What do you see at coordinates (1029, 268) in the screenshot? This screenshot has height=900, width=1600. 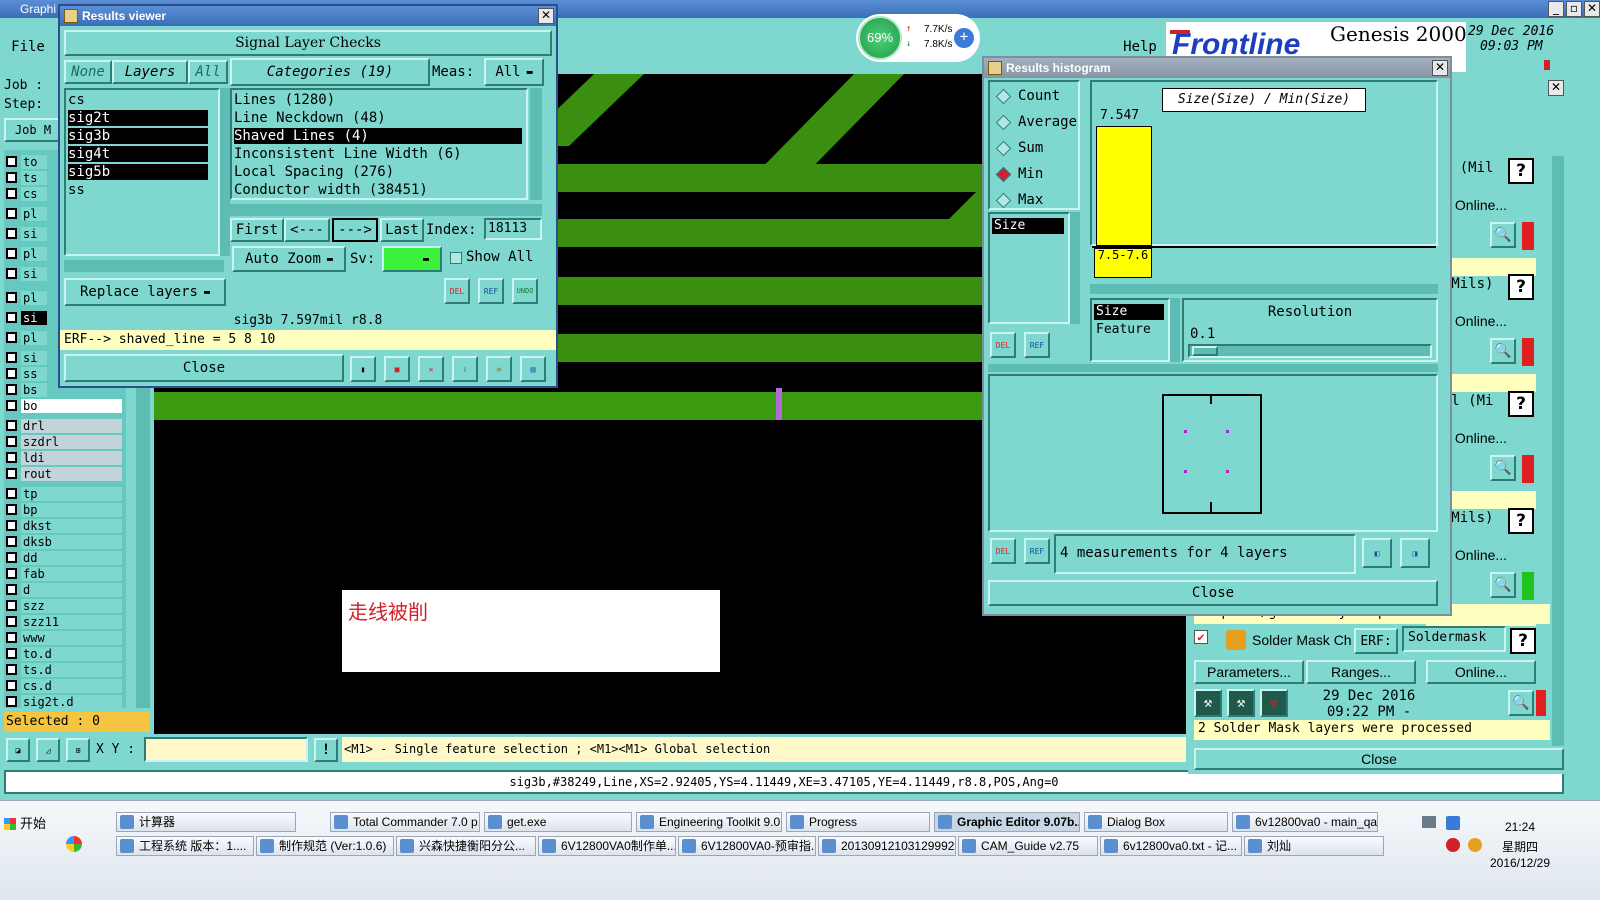 I see `hist-item-list: Size` at bounding box center [1029, 268].